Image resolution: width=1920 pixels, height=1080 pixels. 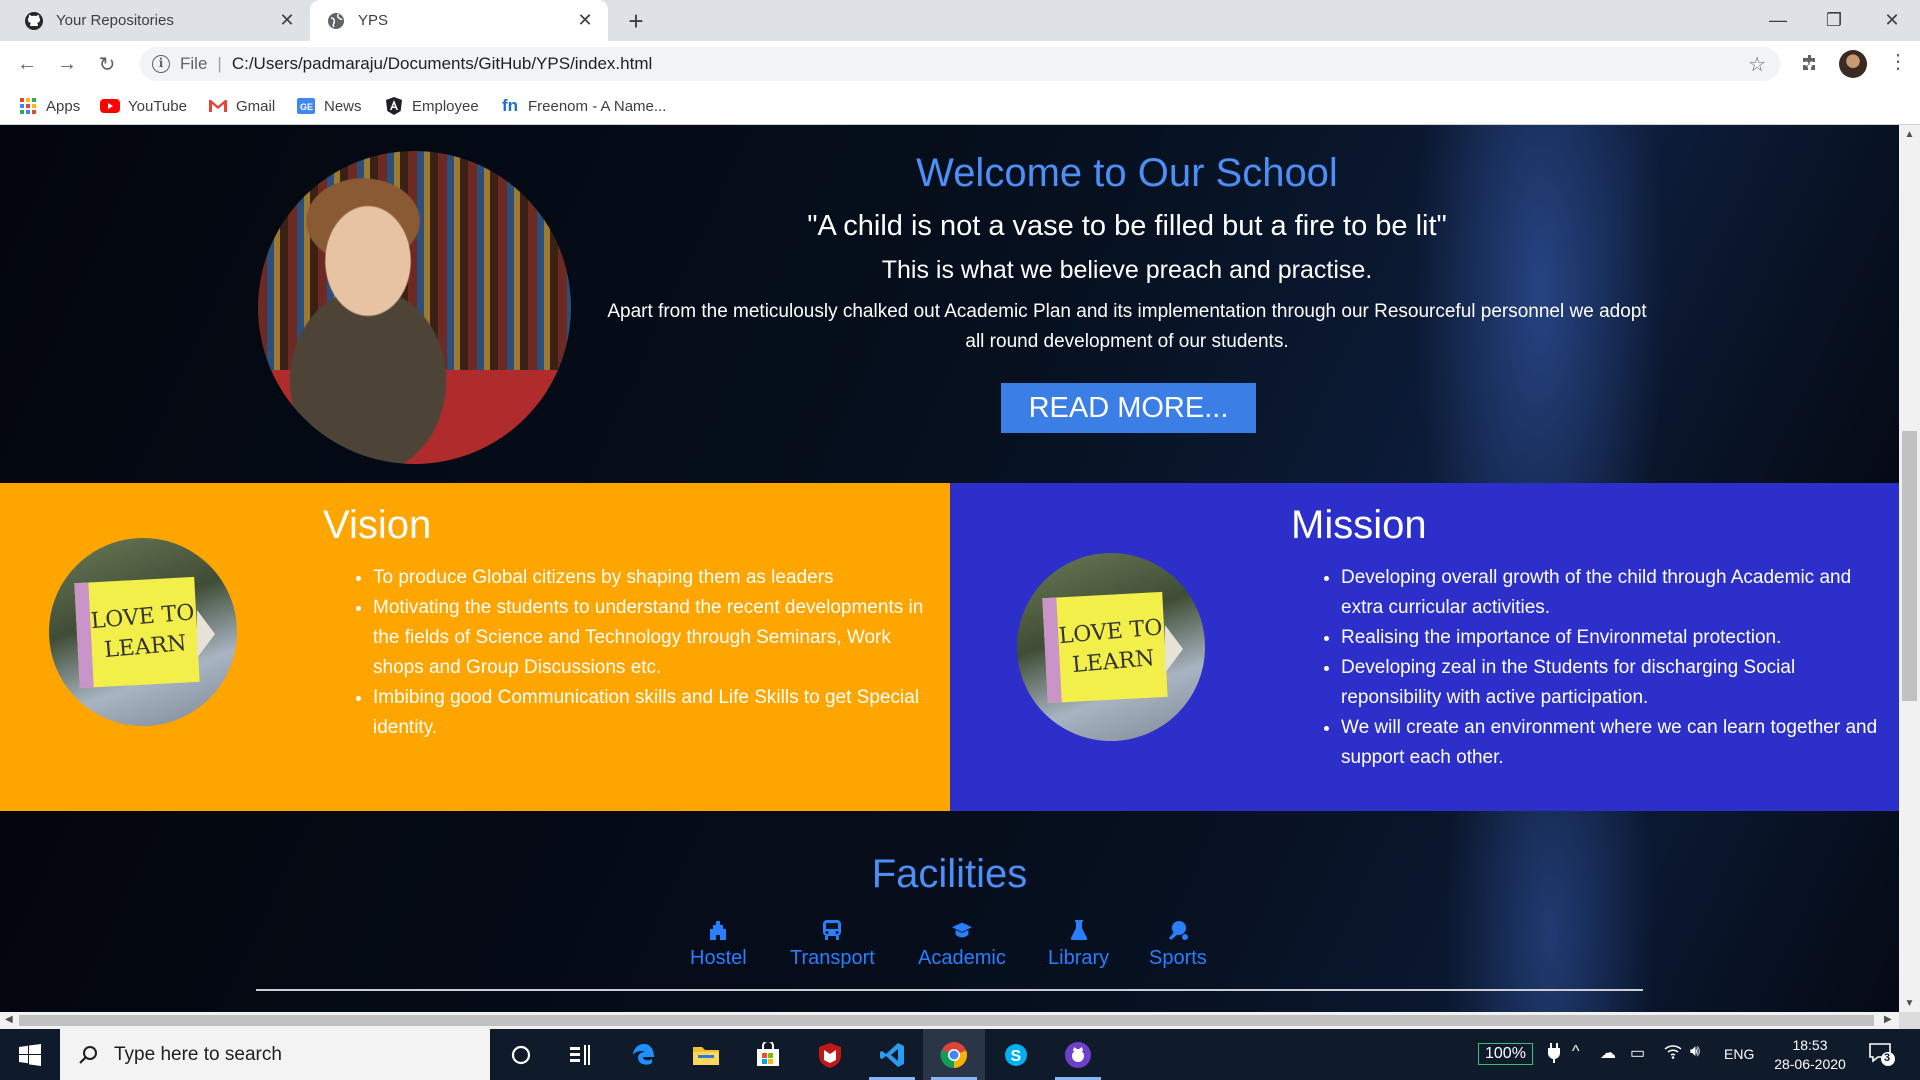 What do you see at coordinates (1178, 944) in the screenshot?
I see `facility-sports: Sports` at bounding box center [1178, 944].